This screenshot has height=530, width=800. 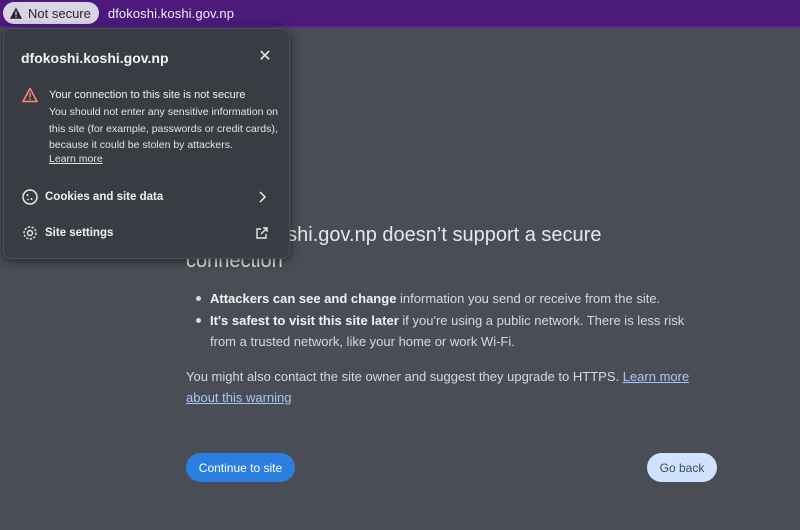 What do you see at coordinates (76, 159) in the screenshot?
I see `learn-more-link: Learn more` at bounding box center [76, 159].